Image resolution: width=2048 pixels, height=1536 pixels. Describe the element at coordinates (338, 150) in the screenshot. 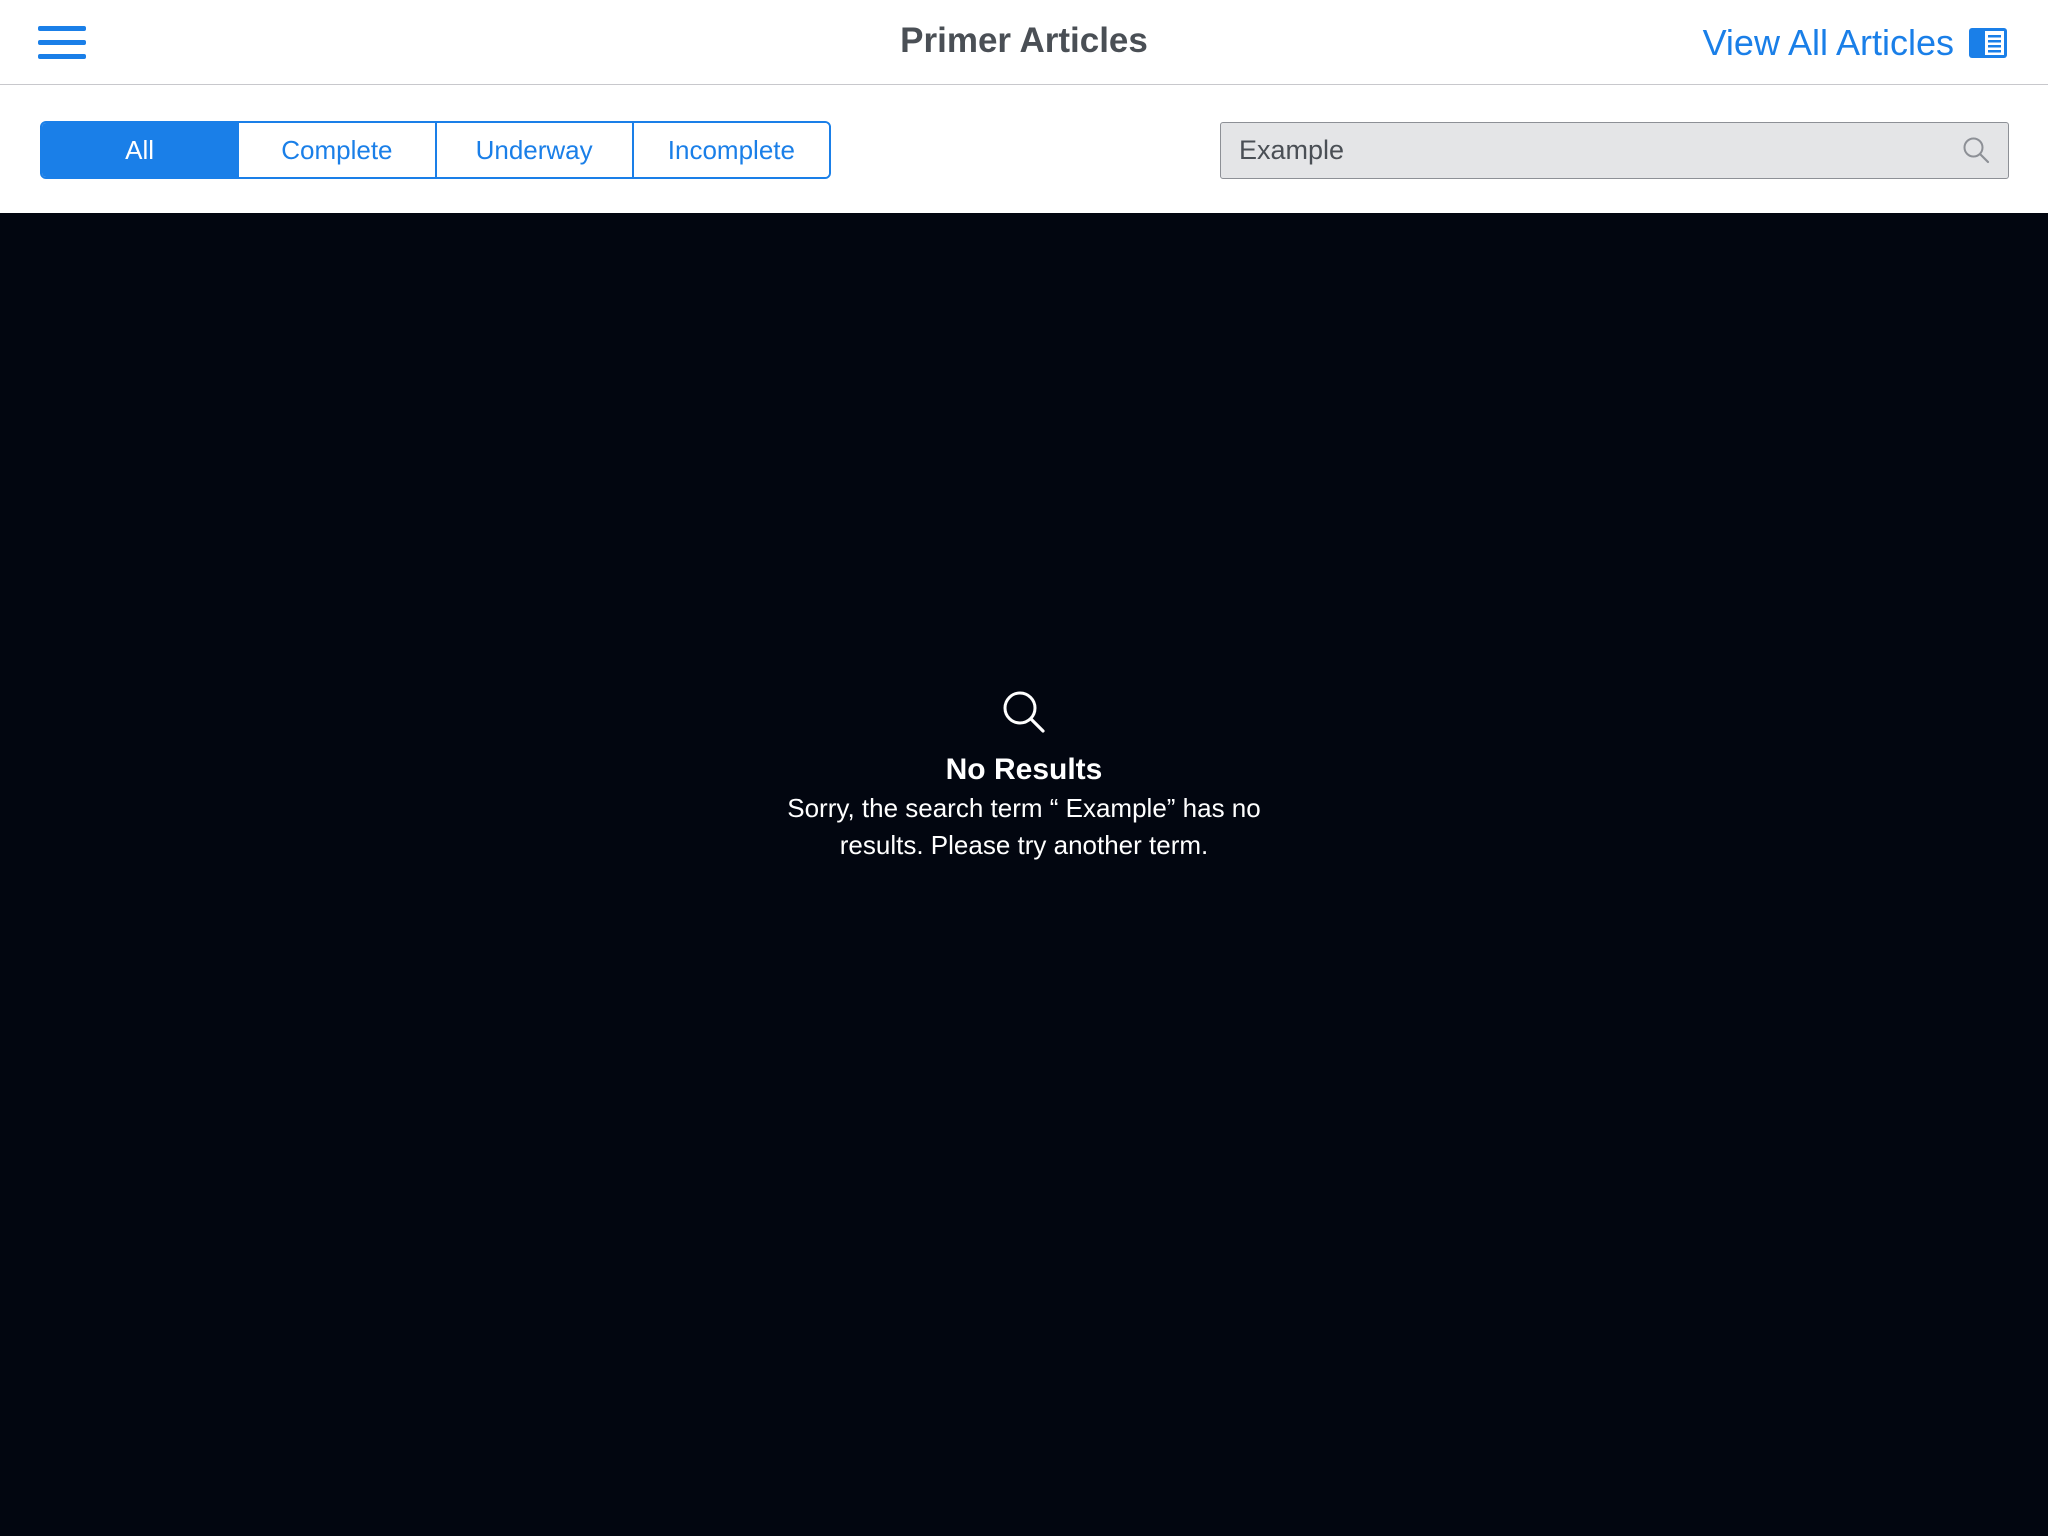

I see `filter-tab-complete: Complete` at that location.